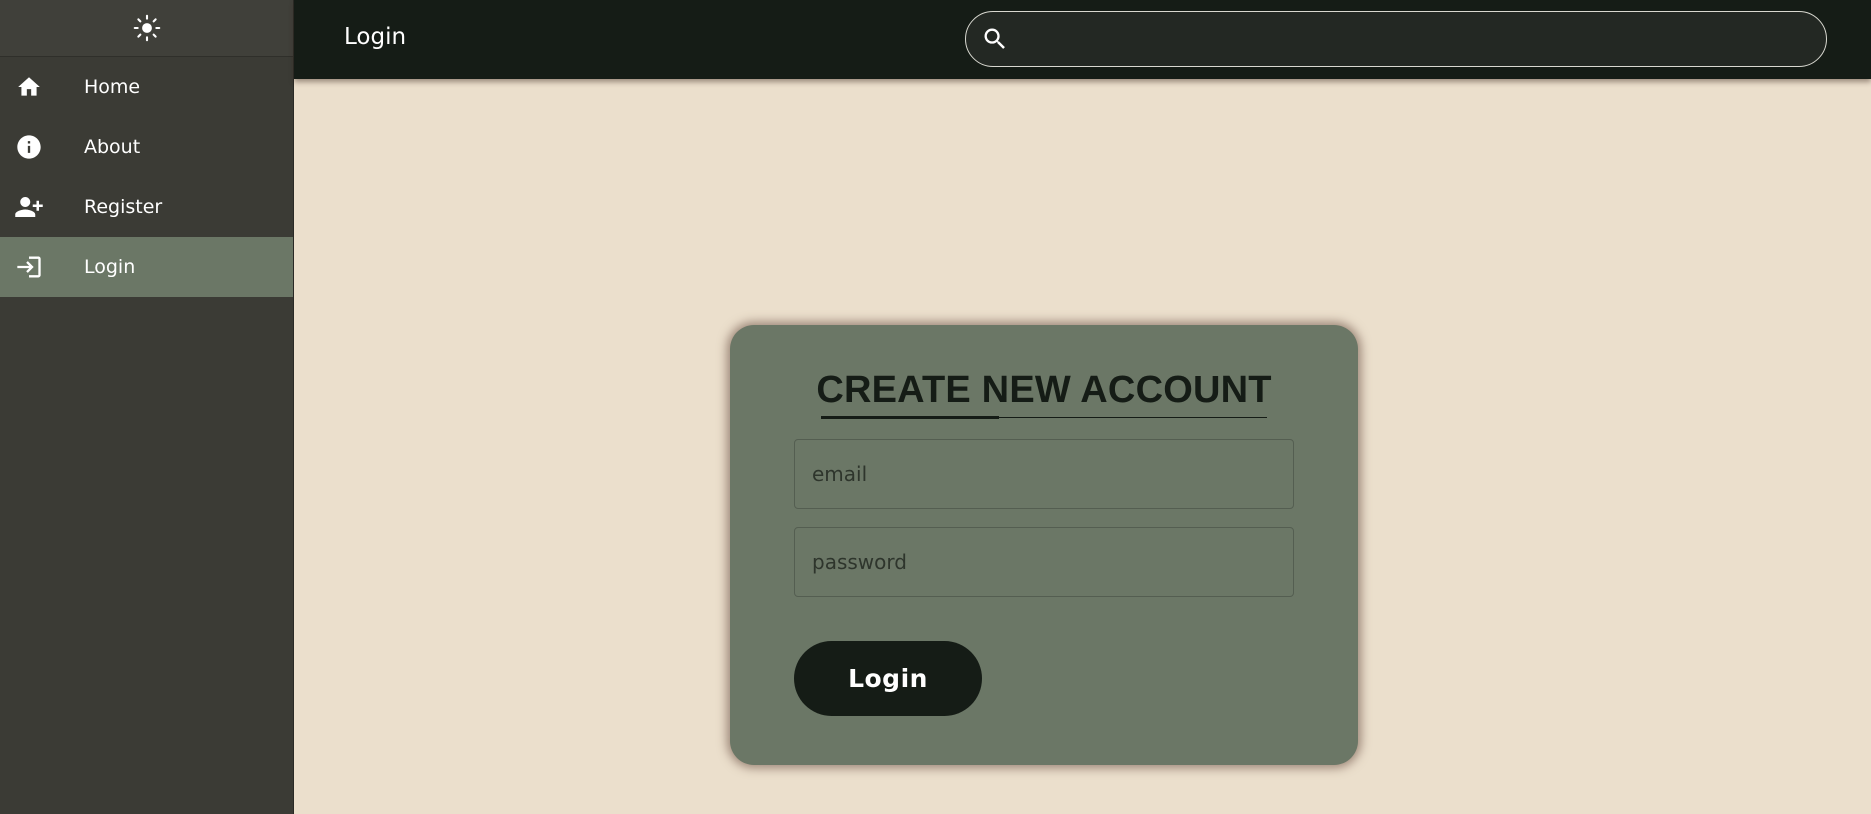 The image size is (1871, 814). I want to click on sidebar-item-label: Register, so click(123, 207).